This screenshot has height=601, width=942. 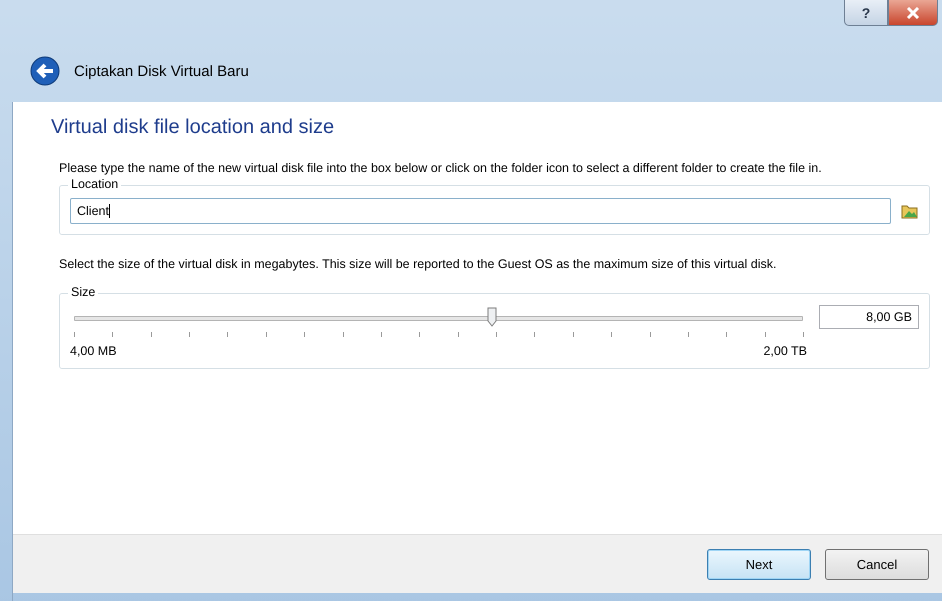 What do you see at coordinates (866, 13) in the screenshot?
I see `help-button: ?` at bounding box center [866, 13].